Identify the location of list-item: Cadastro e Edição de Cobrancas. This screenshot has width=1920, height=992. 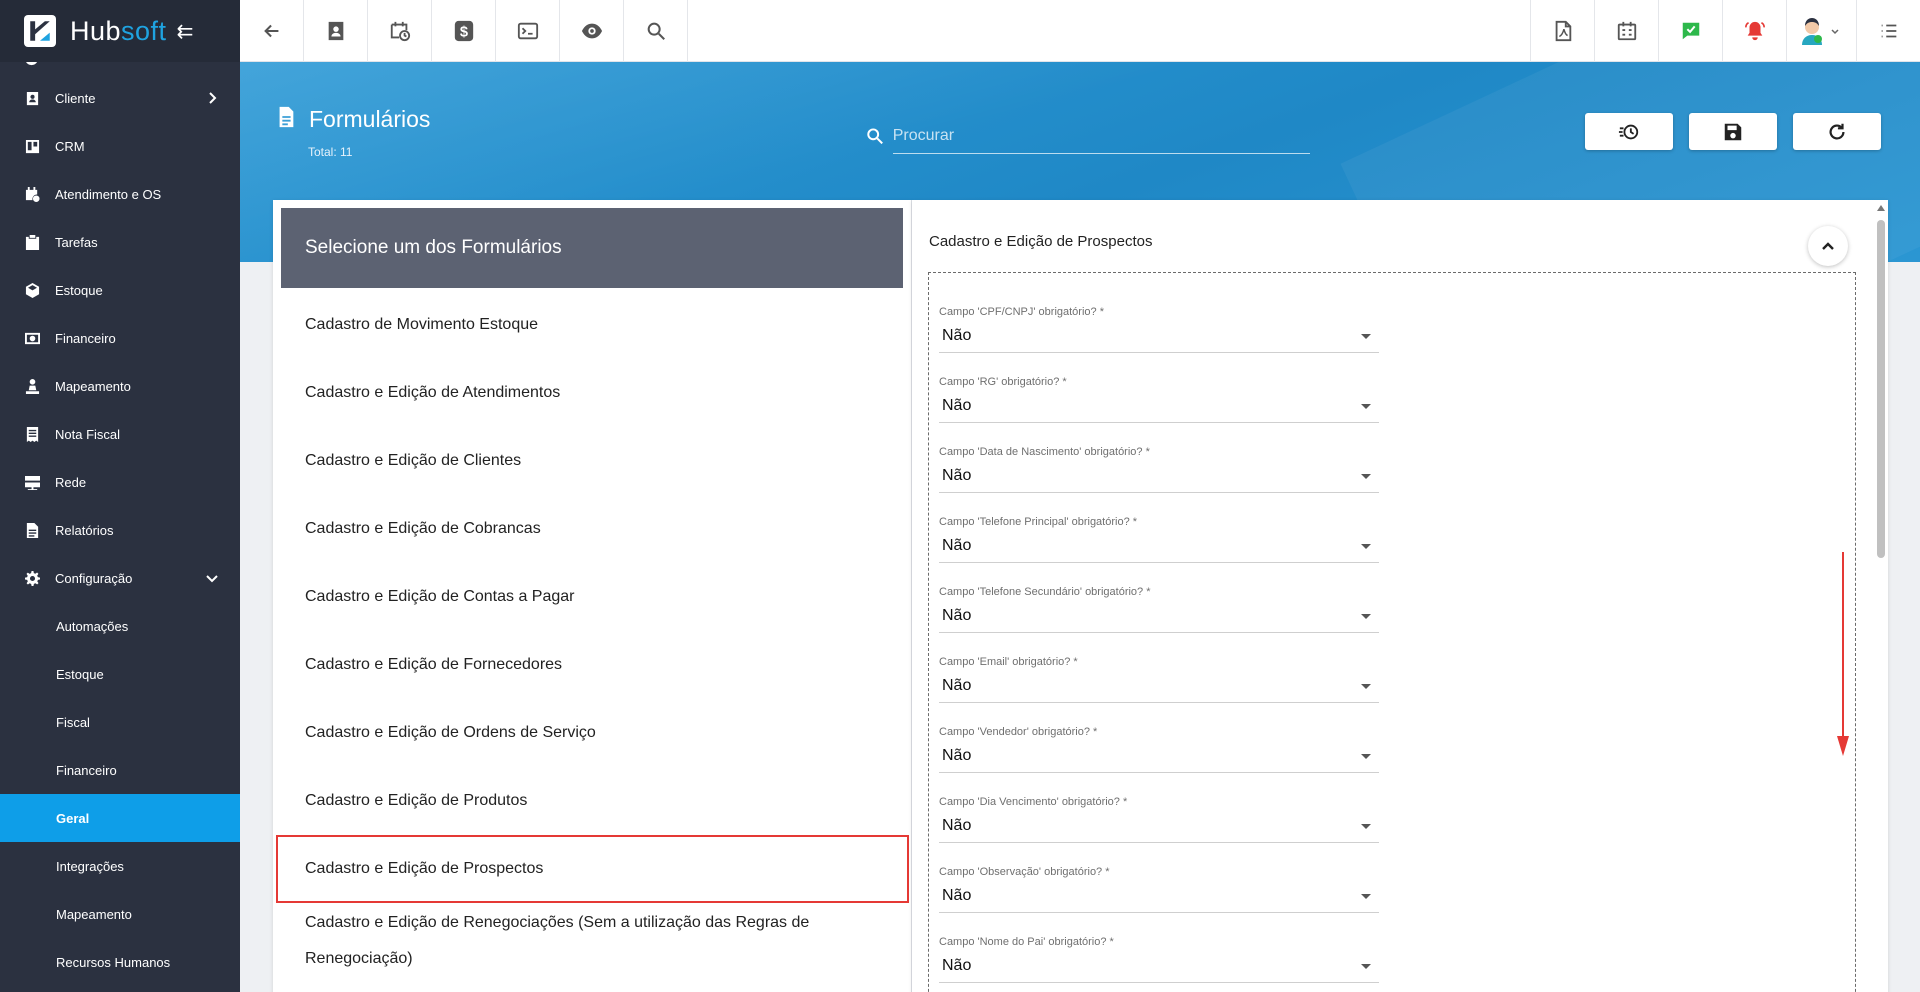
(592, 529).